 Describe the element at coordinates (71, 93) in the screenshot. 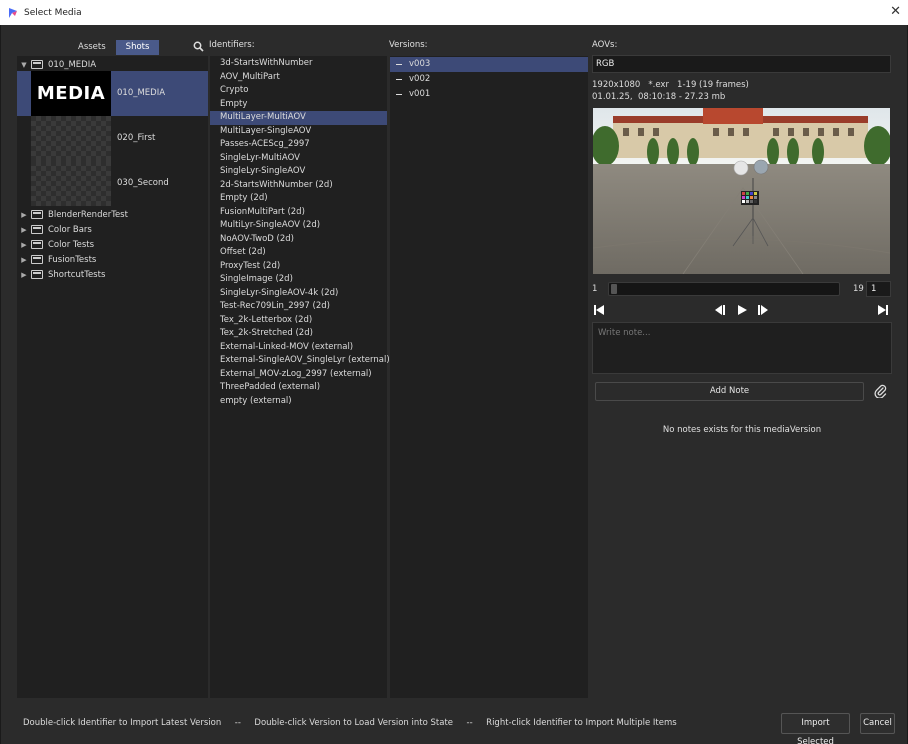

I see `shot-thumbnail: MEDIA` at that location.